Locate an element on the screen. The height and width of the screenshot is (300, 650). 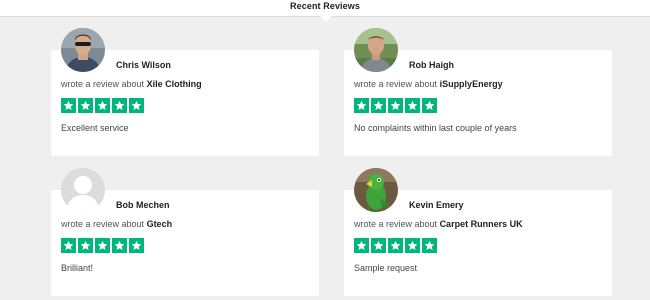
company-link: Gtech is located at coordinates (160, 224).